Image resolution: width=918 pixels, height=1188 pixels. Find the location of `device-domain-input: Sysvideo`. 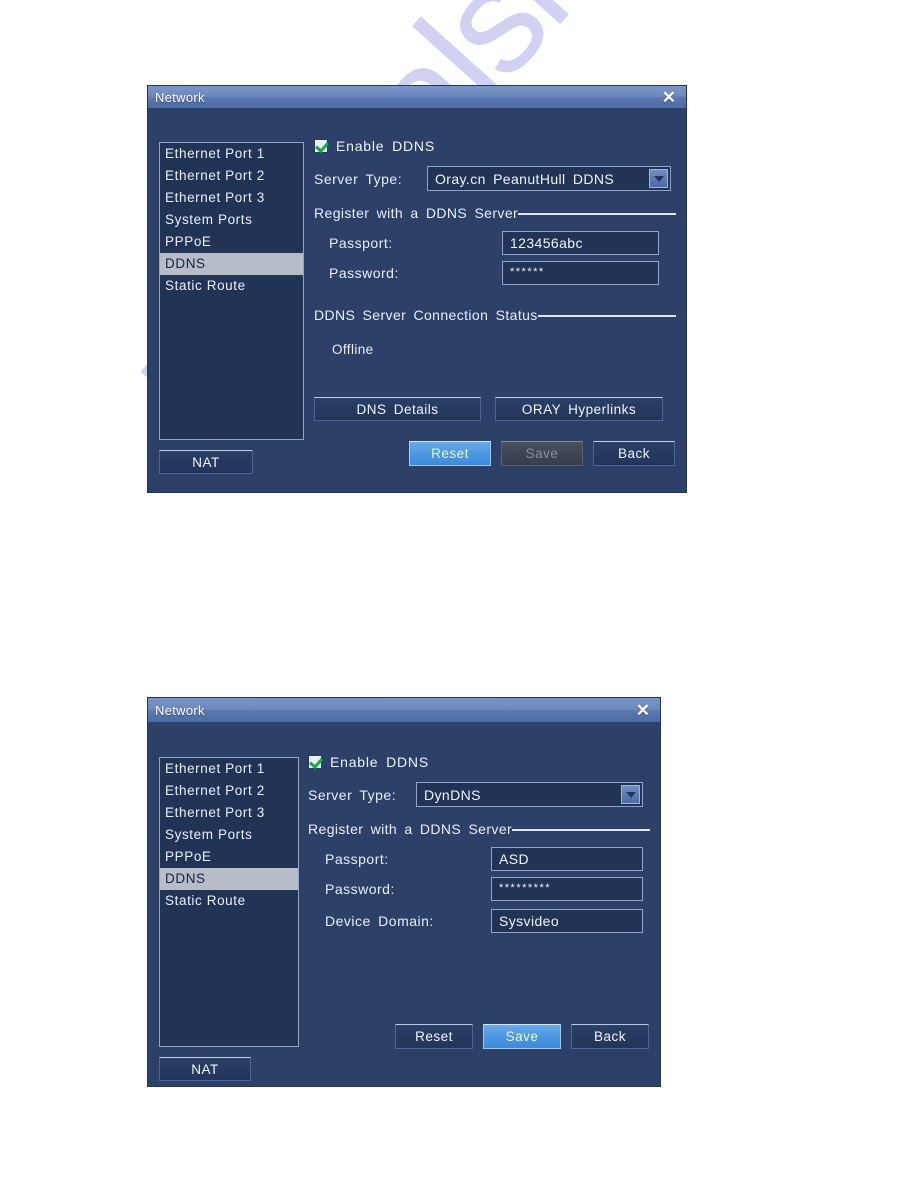

device-domain-input: Sysvideo is located at coordinates (567, 921).